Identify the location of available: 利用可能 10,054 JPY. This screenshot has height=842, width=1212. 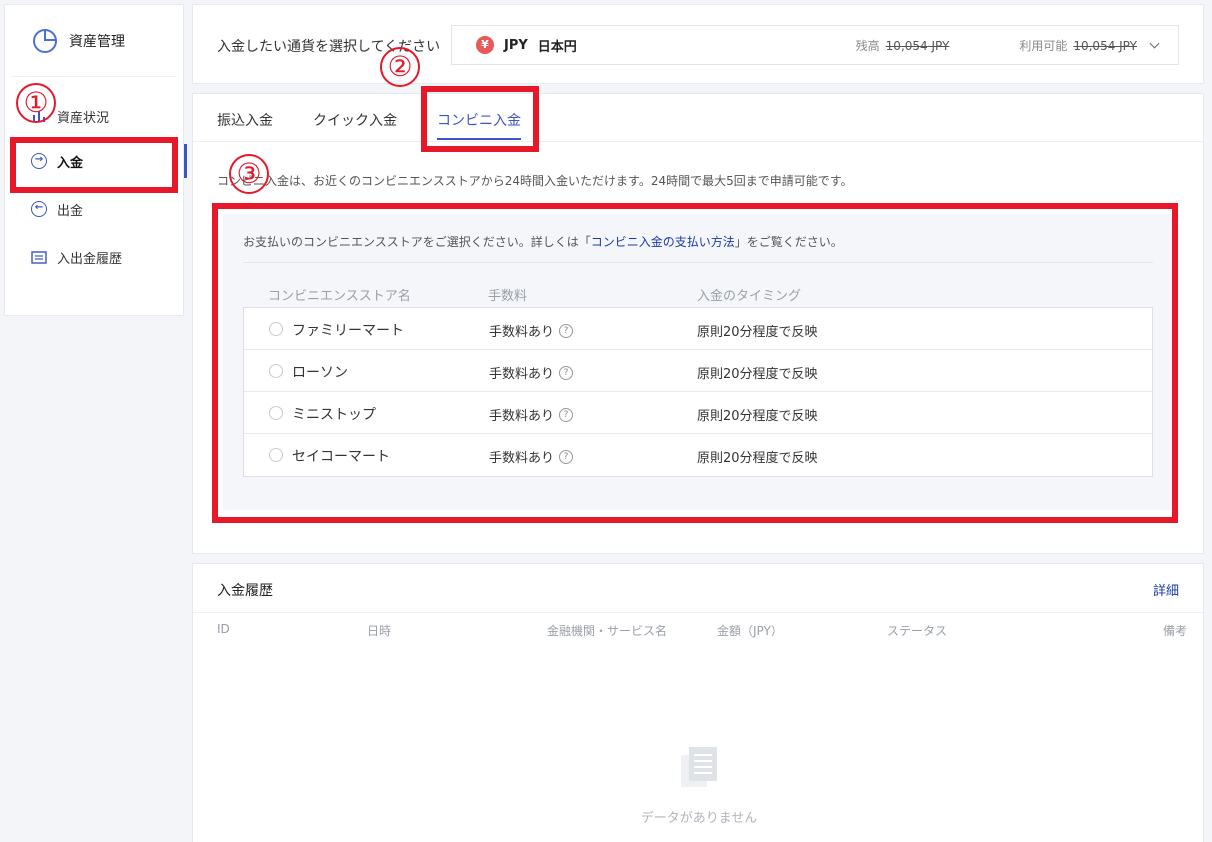
(1078, 45).